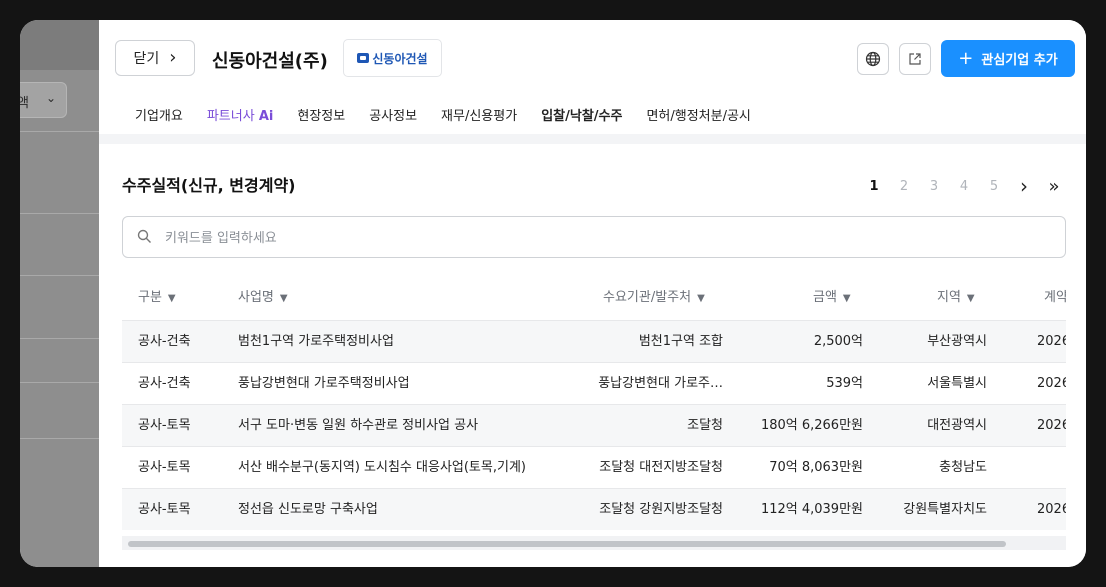 The height and width of the screenshot is (587, 1106). I want to click on add-favorite-company-button: + 관심기업 추가, so click(1008, 58).